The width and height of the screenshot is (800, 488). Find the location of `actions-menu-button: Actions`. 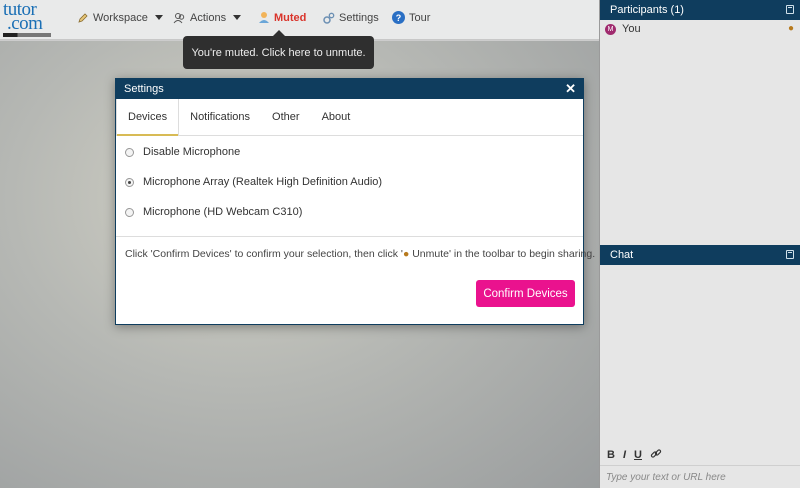

actions-menu-button: Actions is located at coordinates (207, 17).